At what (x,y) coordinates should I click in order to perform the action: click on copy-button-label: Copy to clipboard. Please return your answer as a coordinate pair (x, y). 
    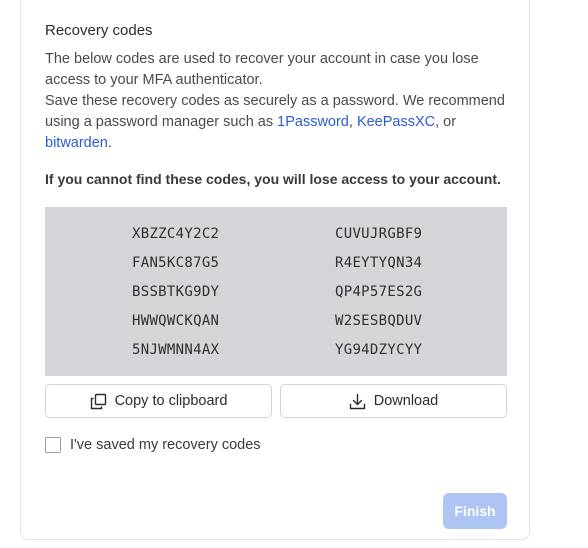
    Looking at the image, I should click on (171, 401).